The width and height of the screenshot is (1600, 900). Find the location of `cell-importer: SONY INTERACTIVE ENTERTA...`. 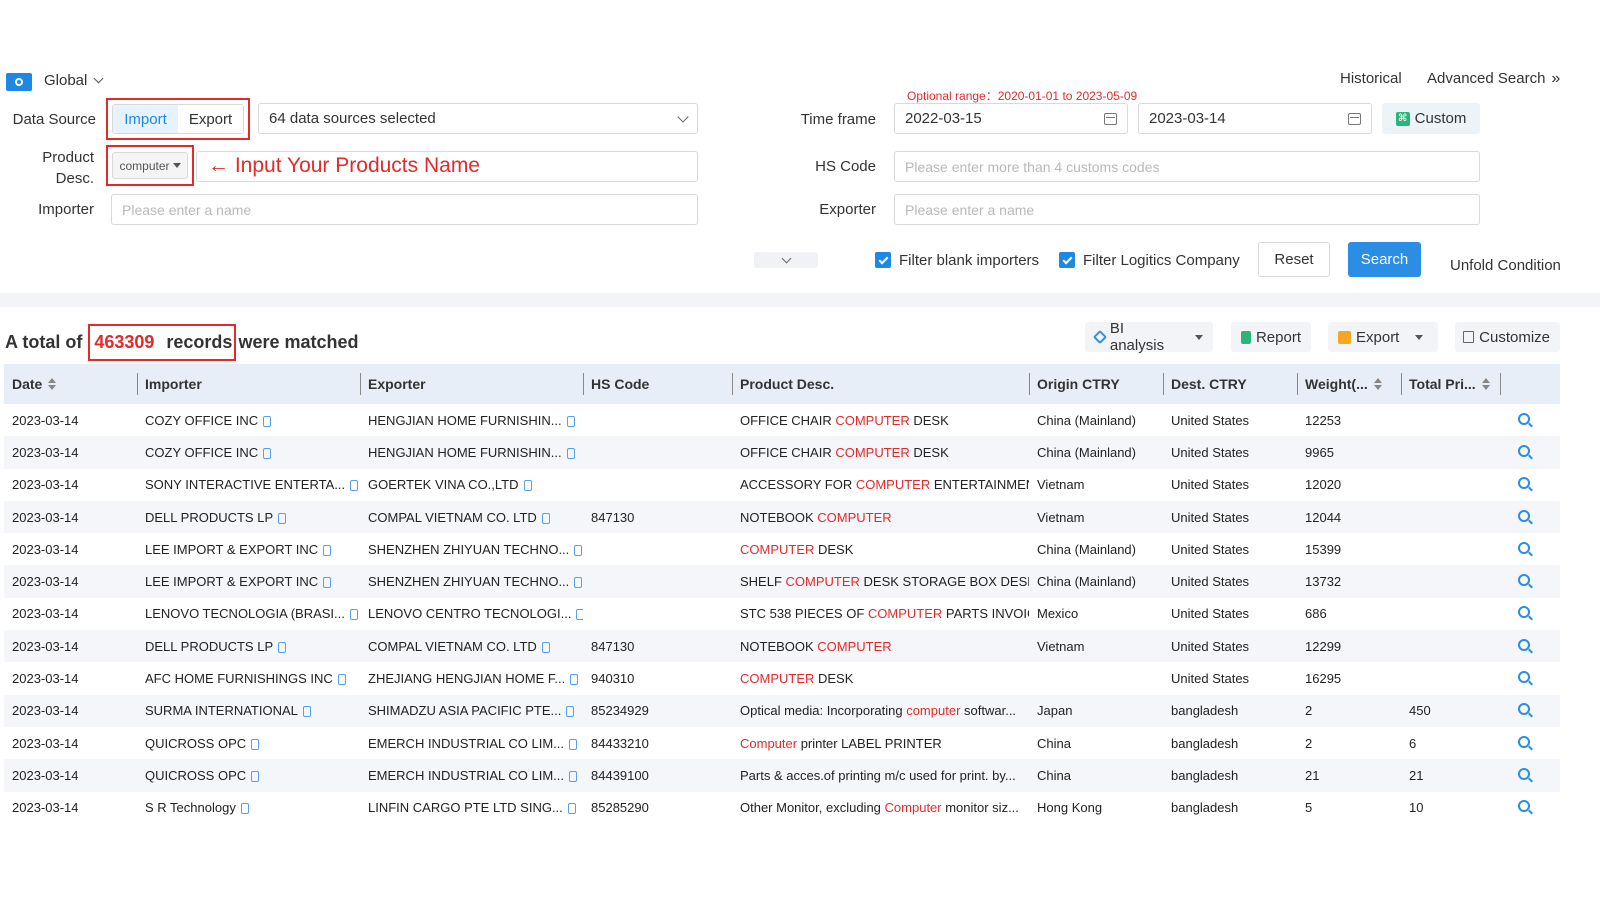

cell-importer: SONY INTERACTIVE ENTERTA... is located at coordinates (248, 484).